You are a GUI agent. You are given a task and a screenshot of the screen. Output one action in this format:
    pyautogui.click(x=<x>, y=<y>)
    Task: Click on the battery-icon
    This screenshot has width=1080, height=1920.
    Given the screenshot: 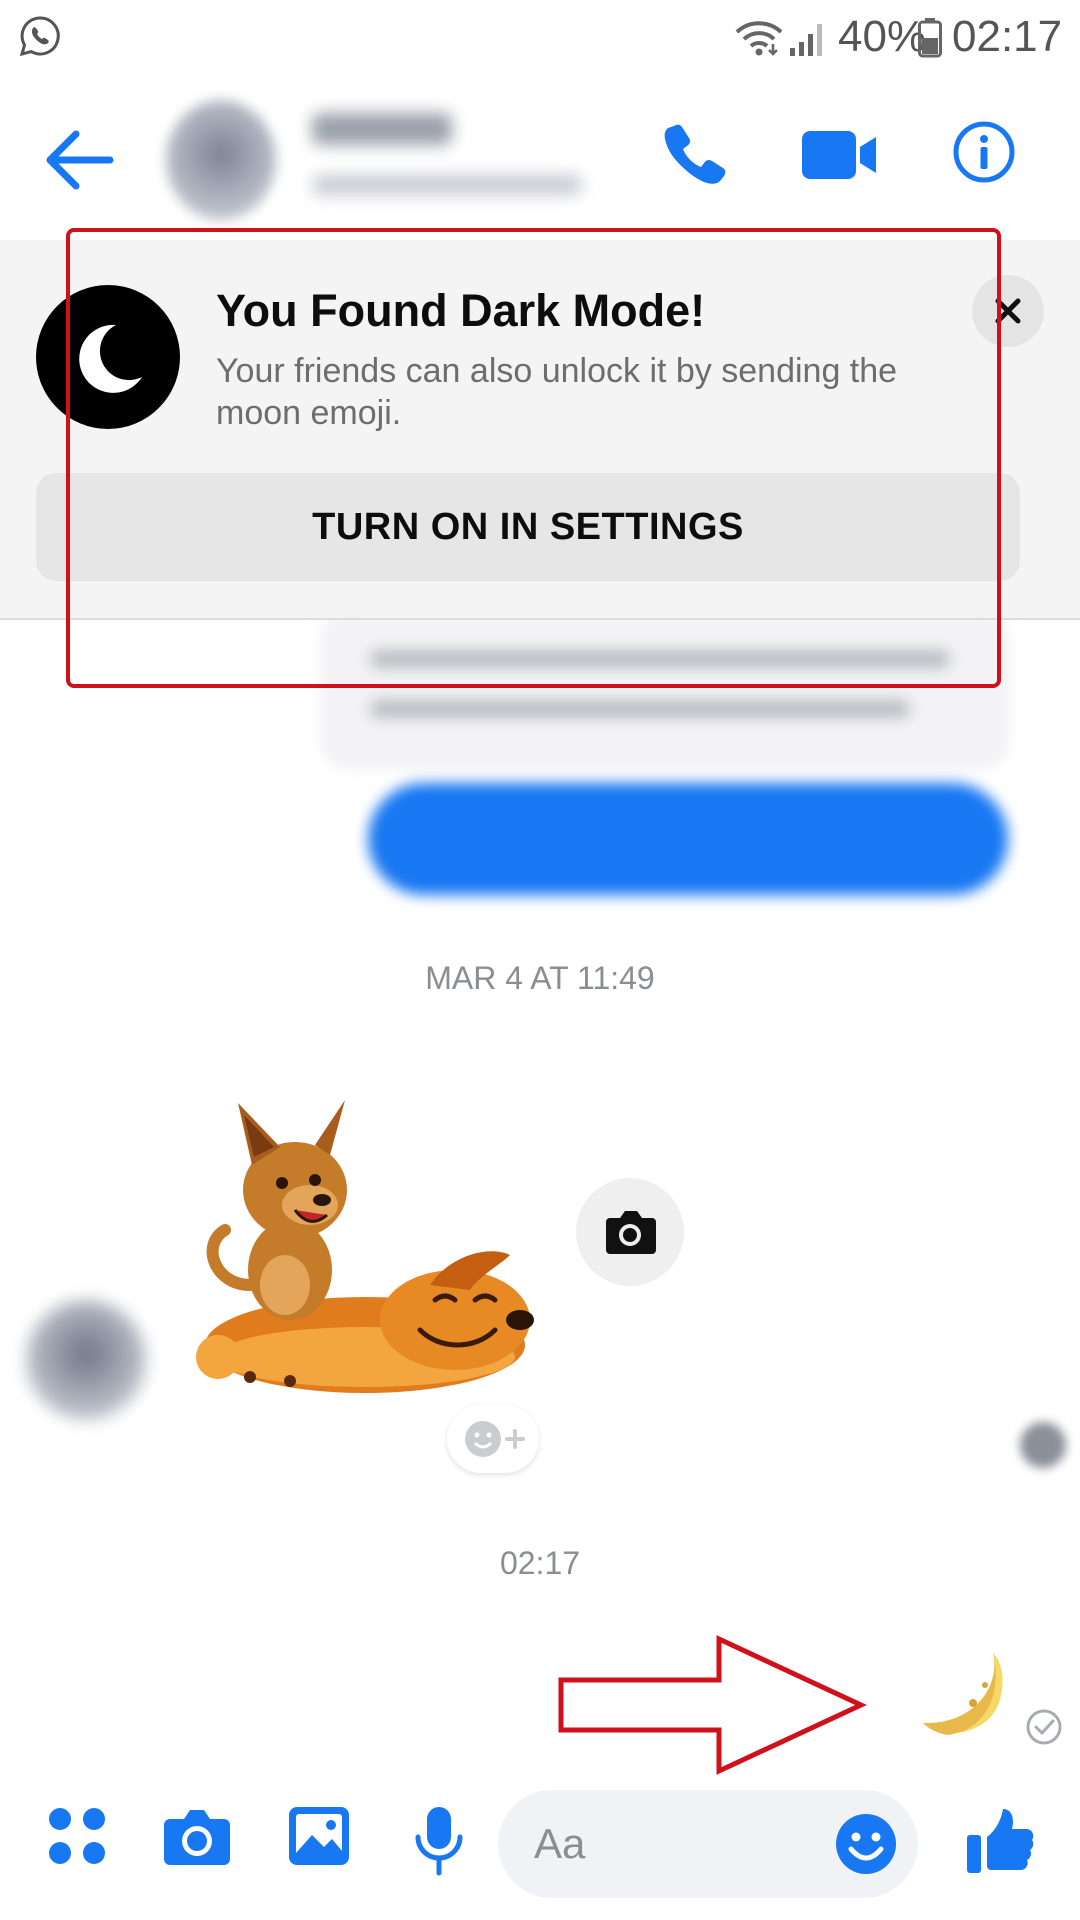 What is the action you would take?
    pyautogui.click(x=930, y=38)
    